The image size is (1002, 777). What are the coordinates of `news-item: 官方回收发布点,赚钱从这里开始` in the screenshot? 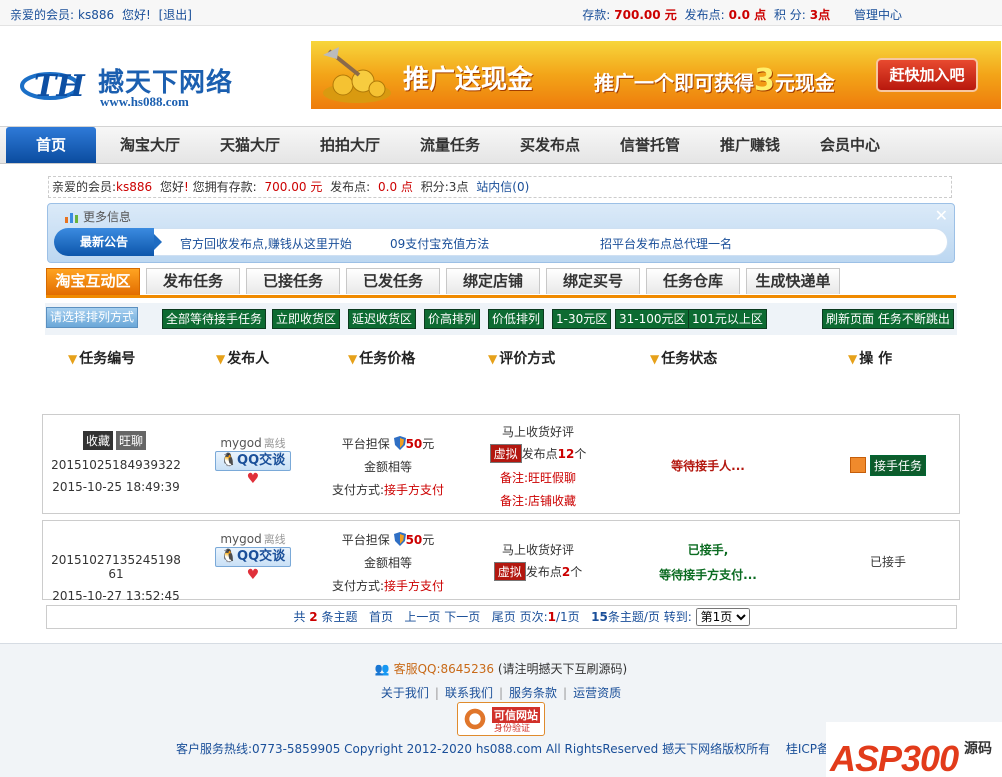 It's located at (266, 243).